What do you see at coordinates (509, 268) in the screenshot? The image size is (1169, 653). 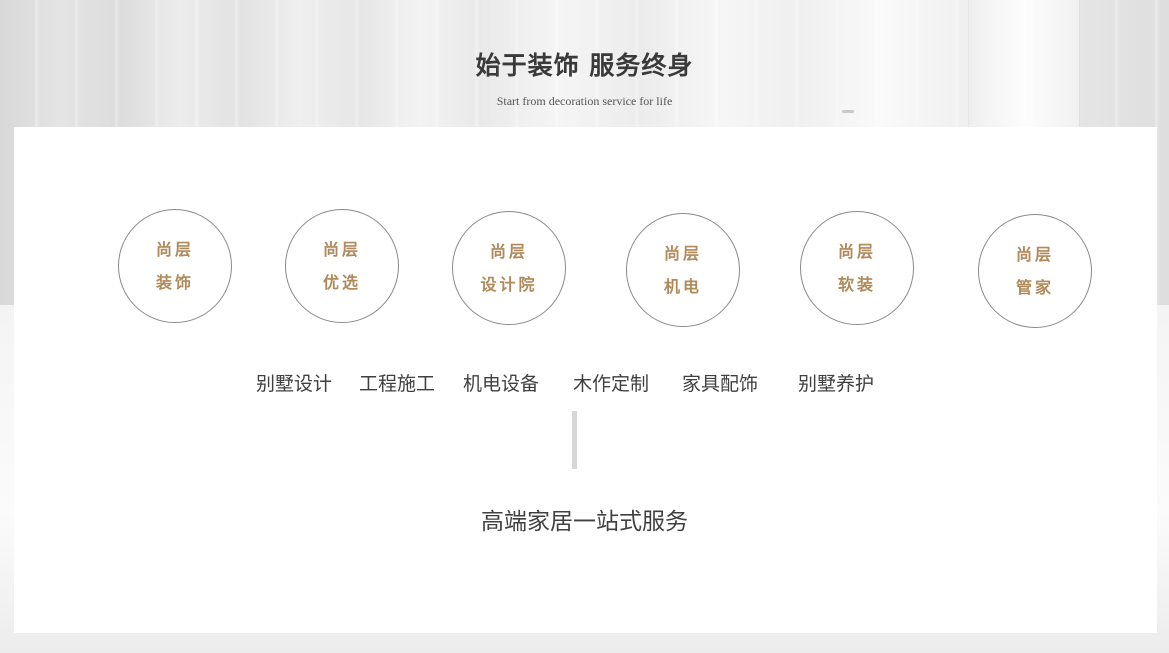 I see `brand-circle-design-institute: 尚层 设计院` at bounding box center [509, 268].